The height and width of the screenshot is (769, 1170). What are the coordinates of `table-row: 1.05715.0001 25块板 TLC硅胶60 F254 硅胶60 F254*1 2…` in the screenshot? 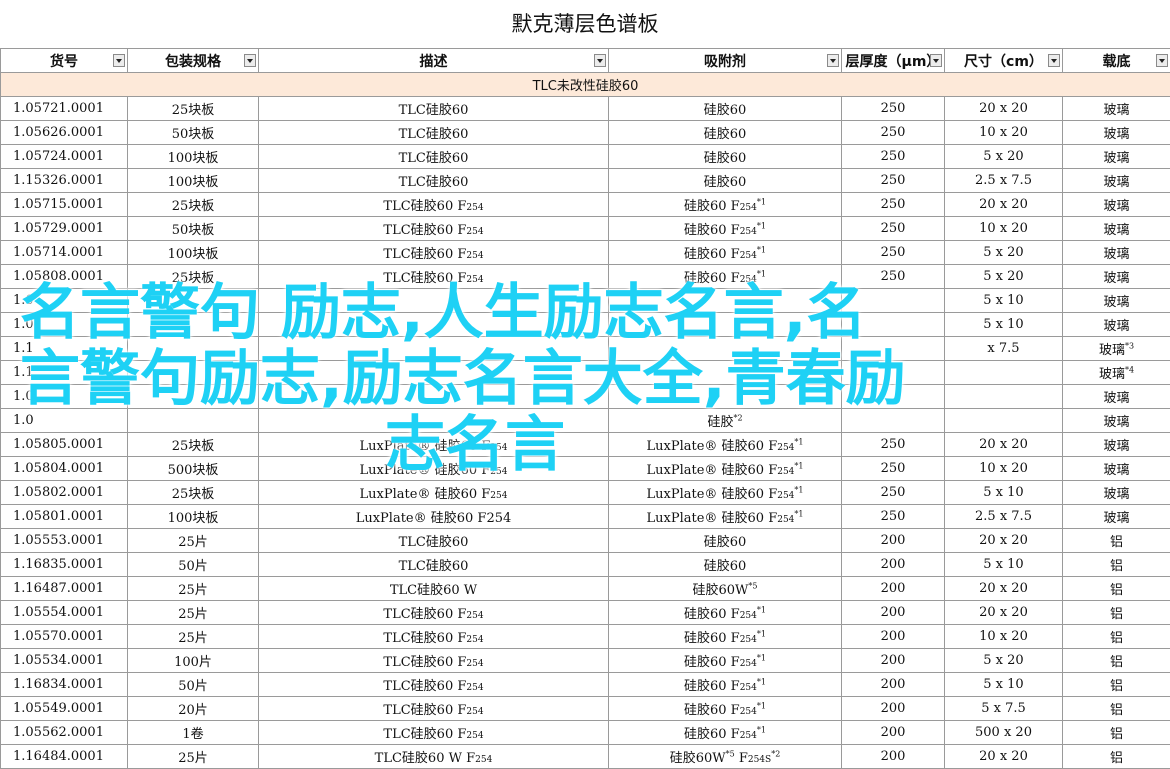 It's located at (585, 204).